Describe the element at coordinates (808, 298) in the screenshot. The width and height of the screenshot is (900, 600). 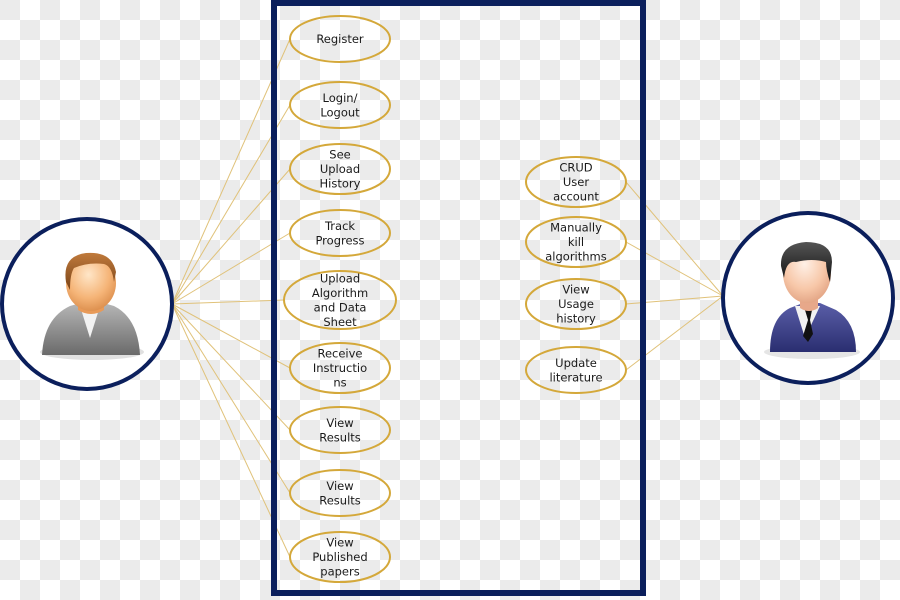
I see `actor-admin` at that location.